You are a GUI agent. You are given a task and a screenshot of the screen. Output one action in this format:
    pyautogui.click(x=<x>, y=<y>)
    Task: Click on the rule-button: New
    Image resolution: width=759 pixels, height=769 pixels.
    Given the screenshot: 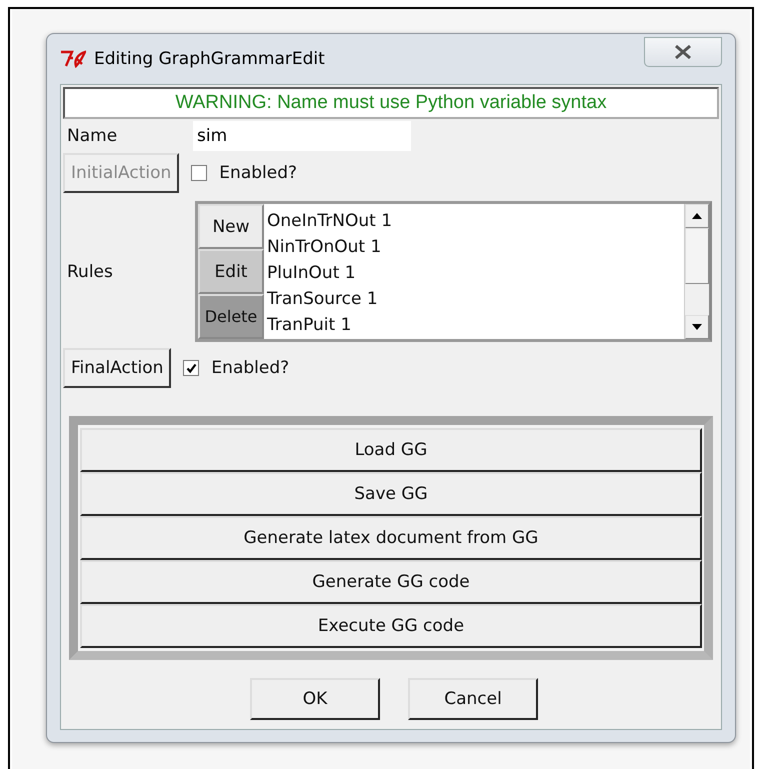 What is the action you would take?
    pyautogui.click(x=231, y=226)
    